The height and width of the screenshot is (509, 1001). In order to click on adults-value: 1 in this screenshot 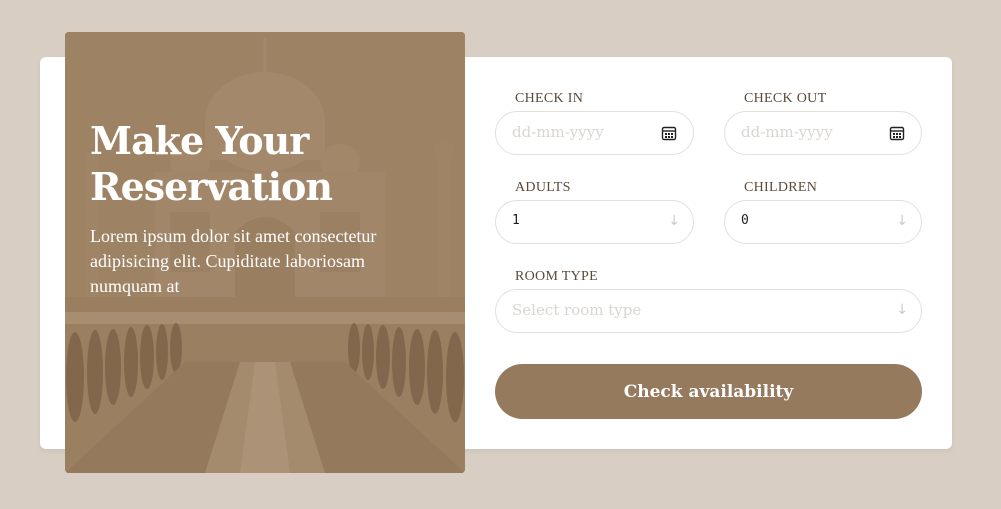, I will do `click(516, 220)`.